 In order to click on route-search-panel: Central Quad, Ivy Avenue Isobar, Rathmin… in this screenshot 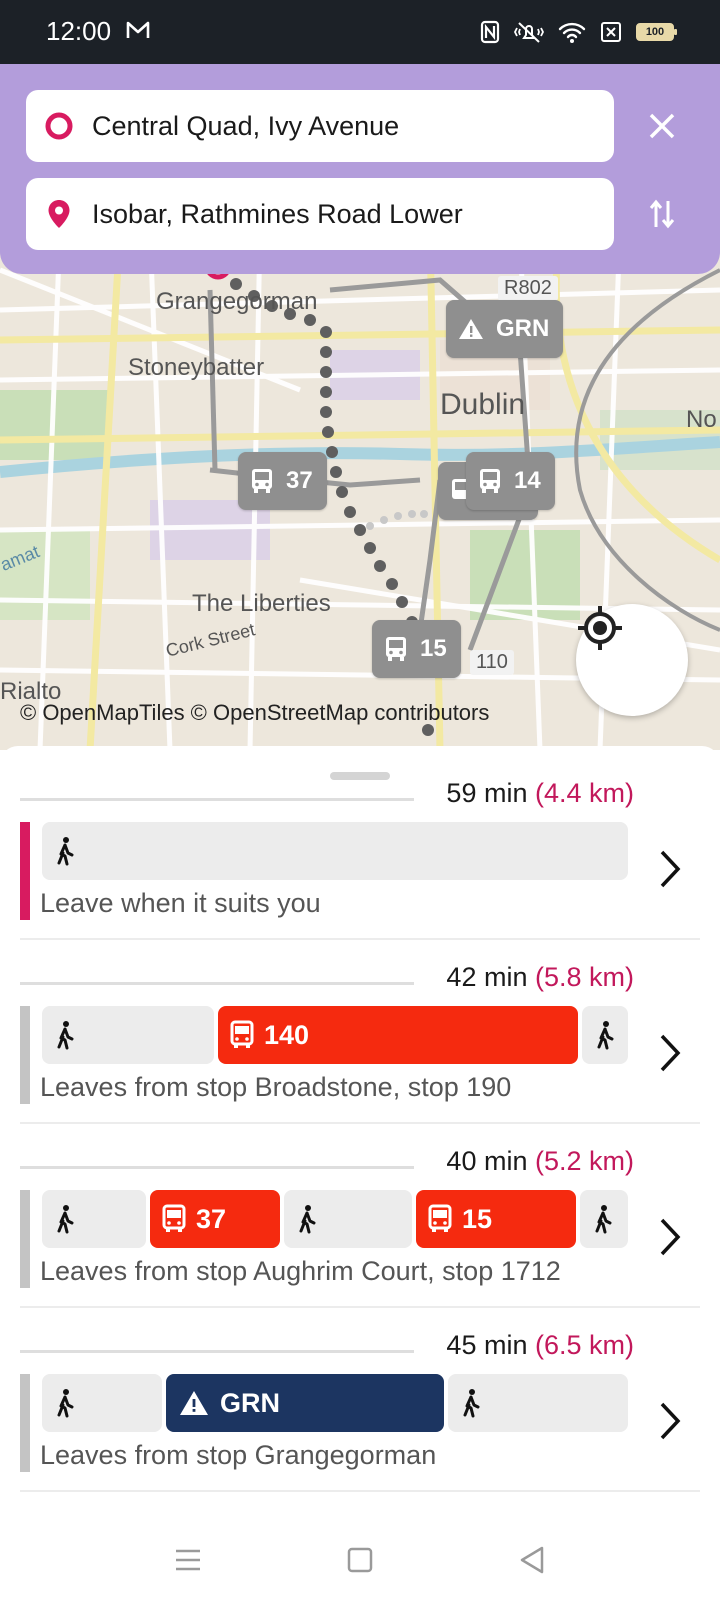, I will do `click(360, 169)`.